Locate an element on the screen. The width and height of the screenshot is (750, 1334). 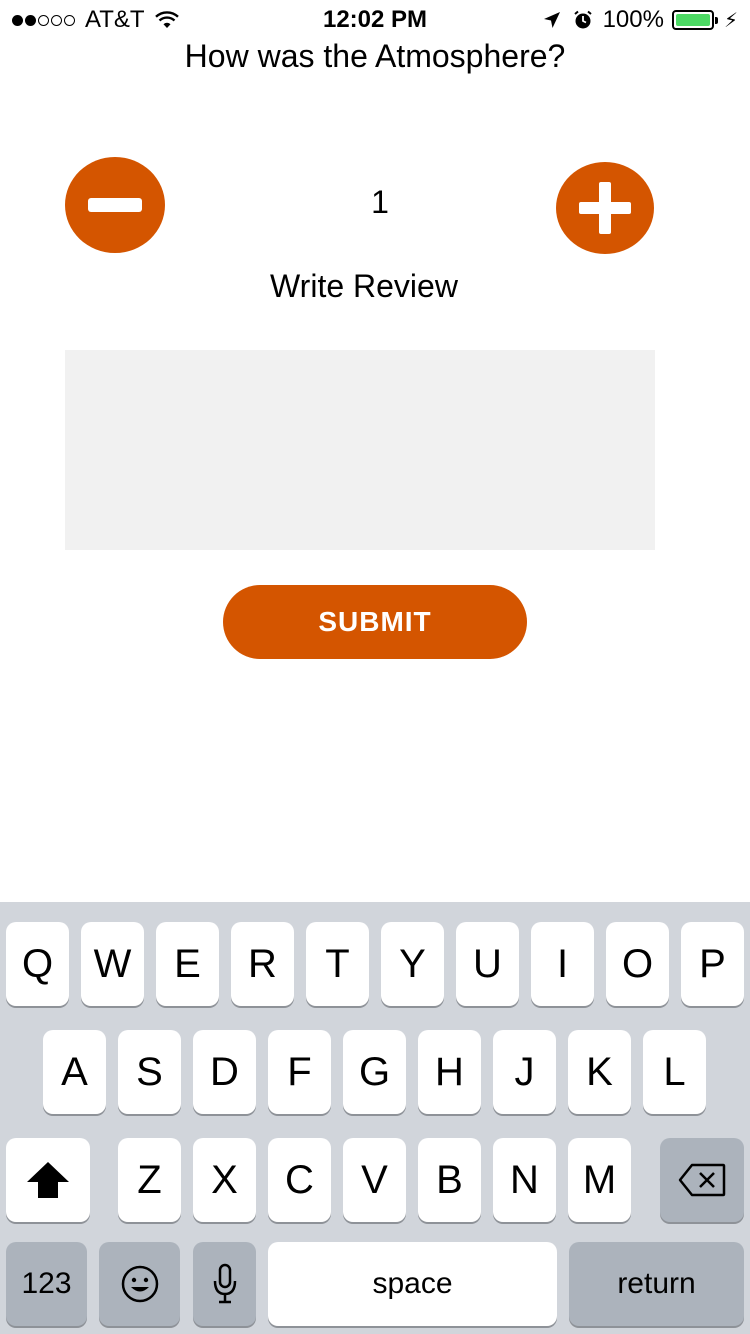
minus-icon is located at coordinates (115, 205).